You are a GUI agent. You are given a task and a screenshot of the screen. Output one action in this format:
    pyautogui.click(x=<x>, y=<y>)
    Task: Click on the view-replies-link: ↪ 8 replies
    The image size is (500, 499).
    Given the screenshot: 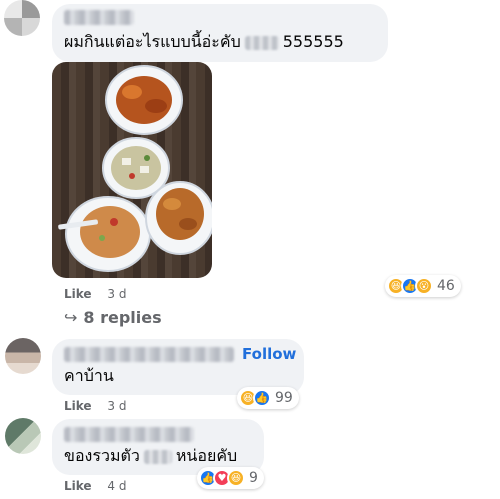 What is the action you would take?
    pyautogui.click(x=113, y=317)
    